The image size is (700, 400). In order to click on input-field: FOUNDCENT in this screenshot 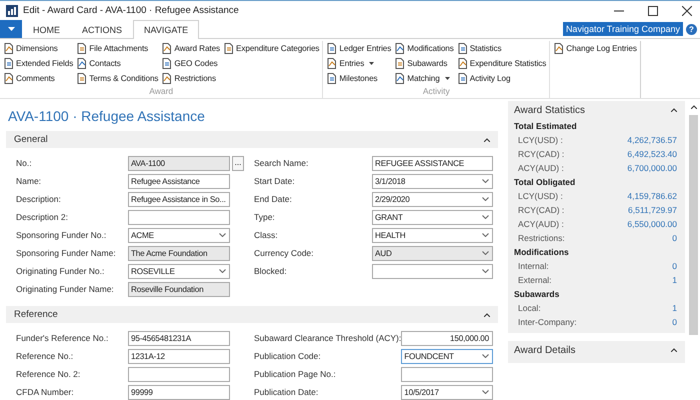, I will do `click(447, 356)`.